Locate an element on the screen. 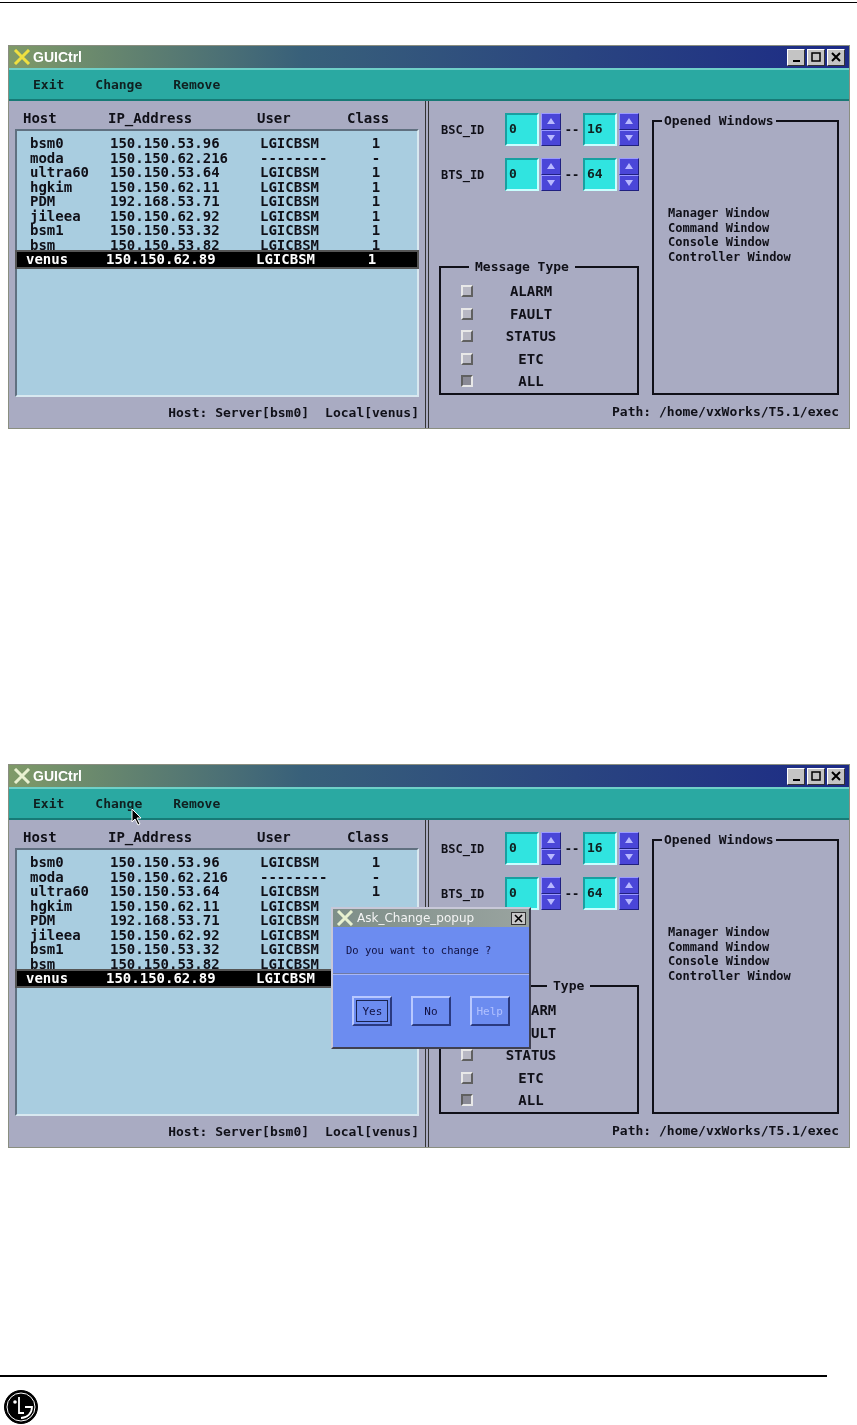 This screenshot has width=857, height=1425. checkbox-label: STATUS is located at coordinates (531, 336).